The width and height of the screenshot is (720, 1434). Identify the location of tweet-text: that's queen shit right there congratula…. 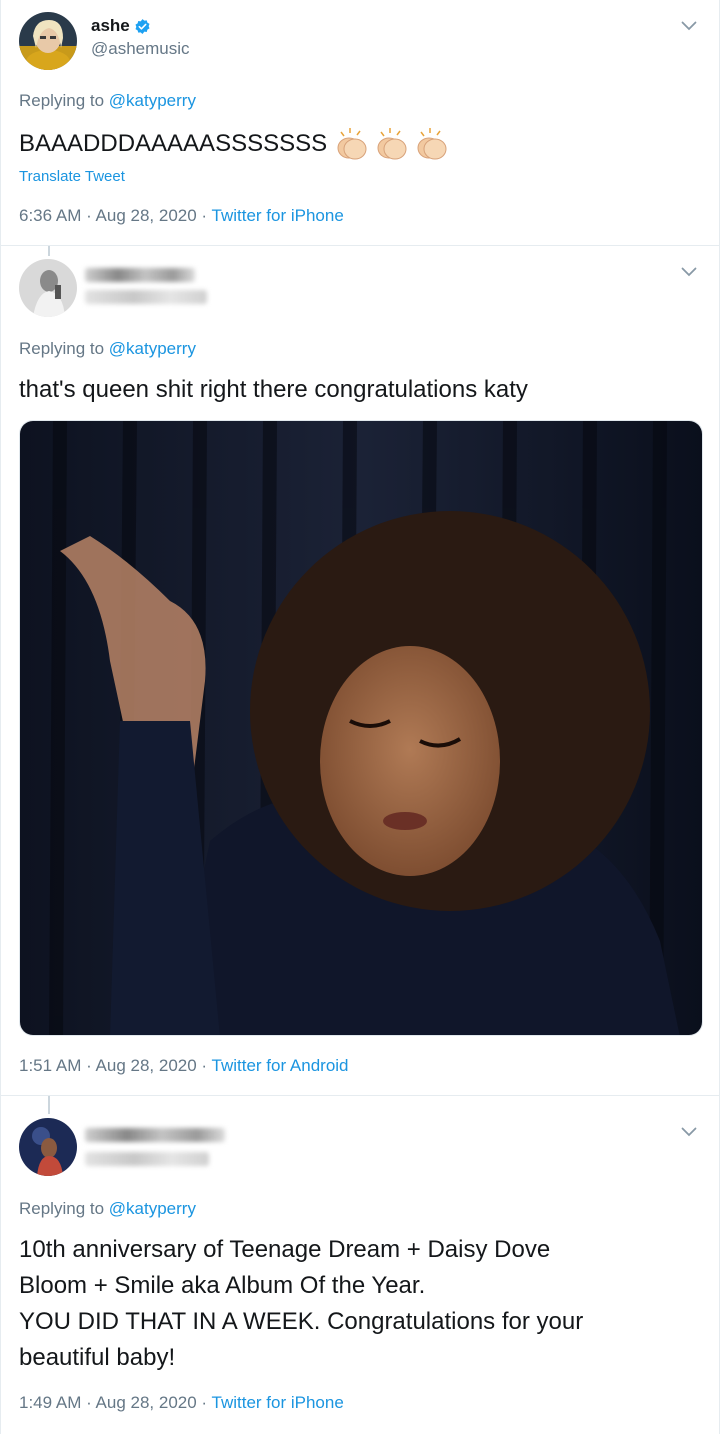
(273, 389).